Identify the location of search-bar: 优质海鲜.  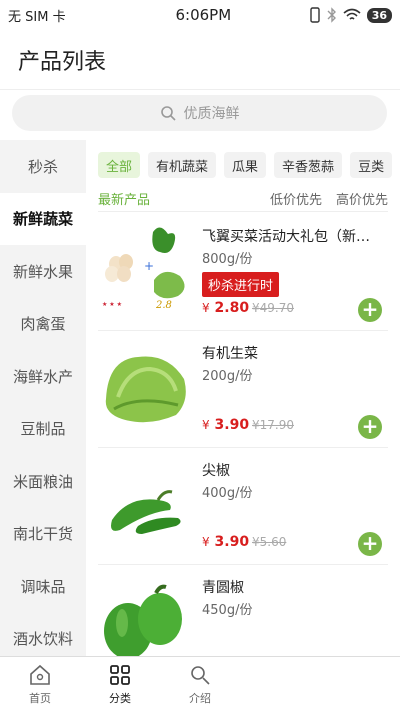
(200, 115).